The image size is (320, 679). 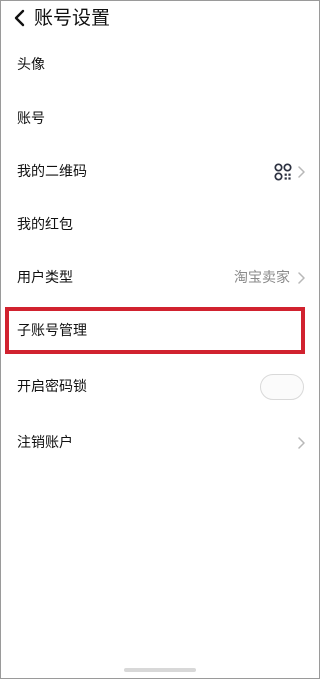 I want to click on settings-row-password-lock: 开启密码锁, so click(x=160, y=386).